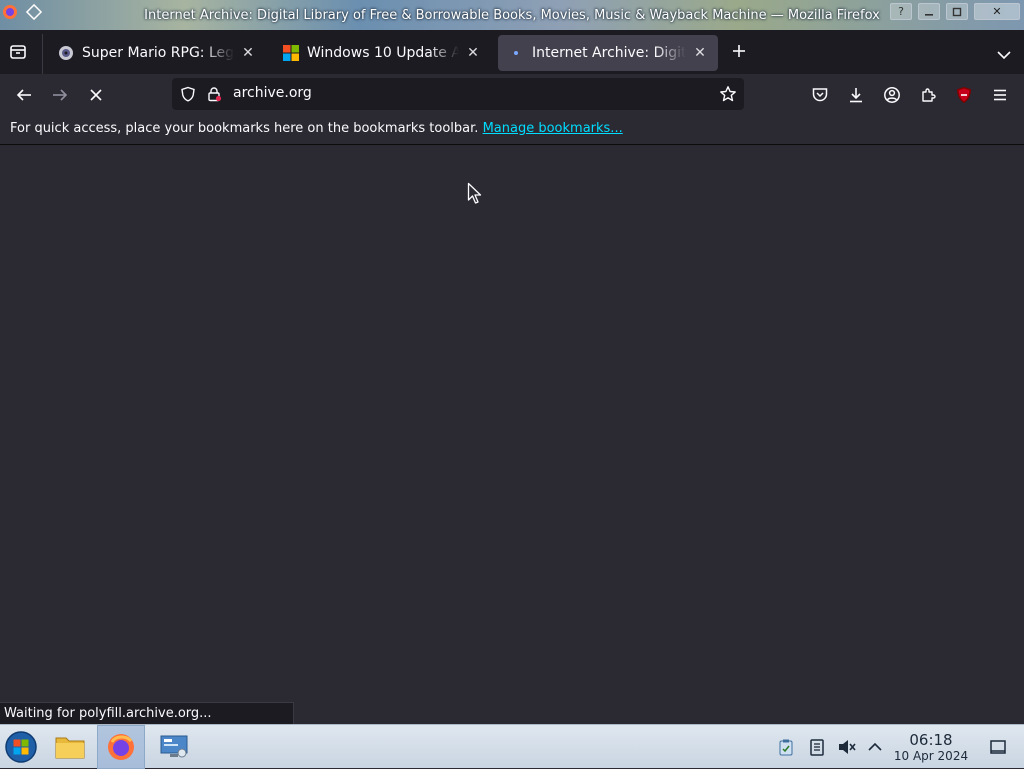  I want to click on tray-expand-chevron-up-icon, so click(875, 747).